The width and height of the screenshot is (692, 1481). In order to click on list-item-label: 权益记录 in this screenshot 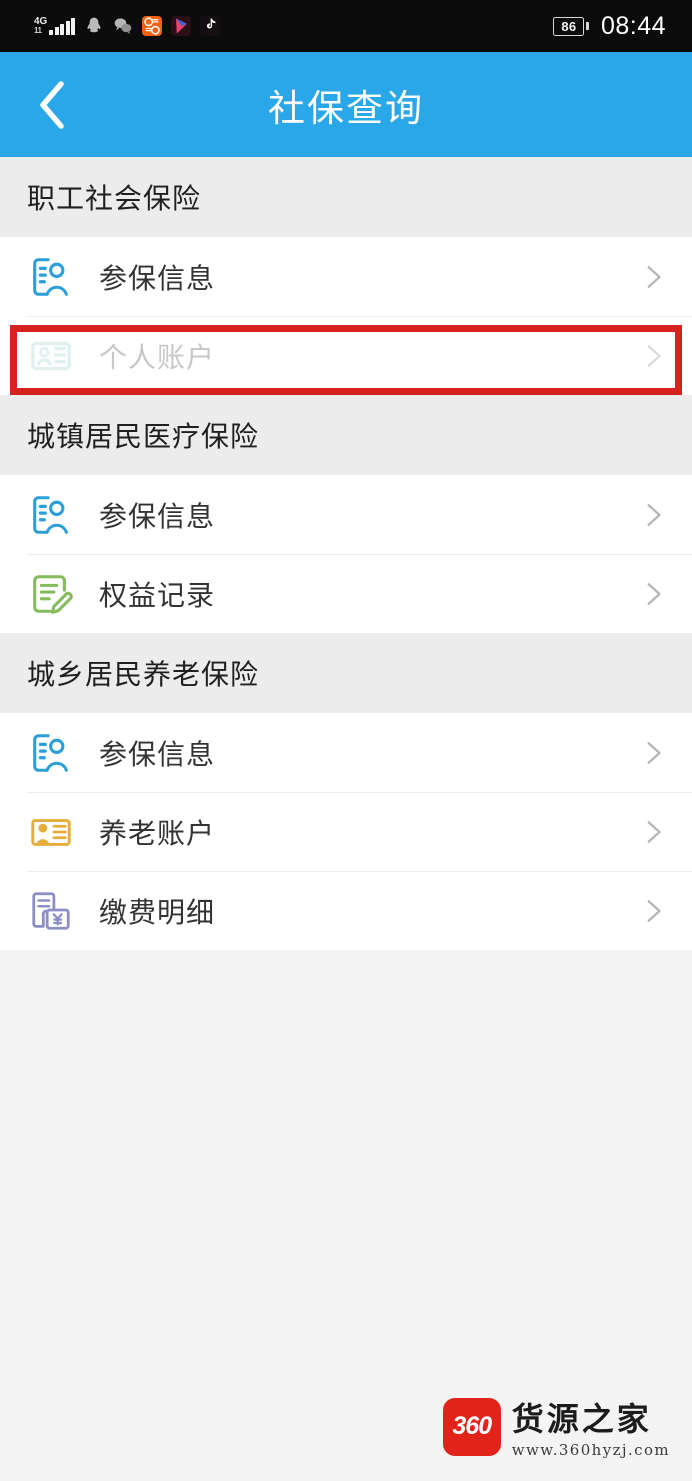, I will do `click(157, 595)`.